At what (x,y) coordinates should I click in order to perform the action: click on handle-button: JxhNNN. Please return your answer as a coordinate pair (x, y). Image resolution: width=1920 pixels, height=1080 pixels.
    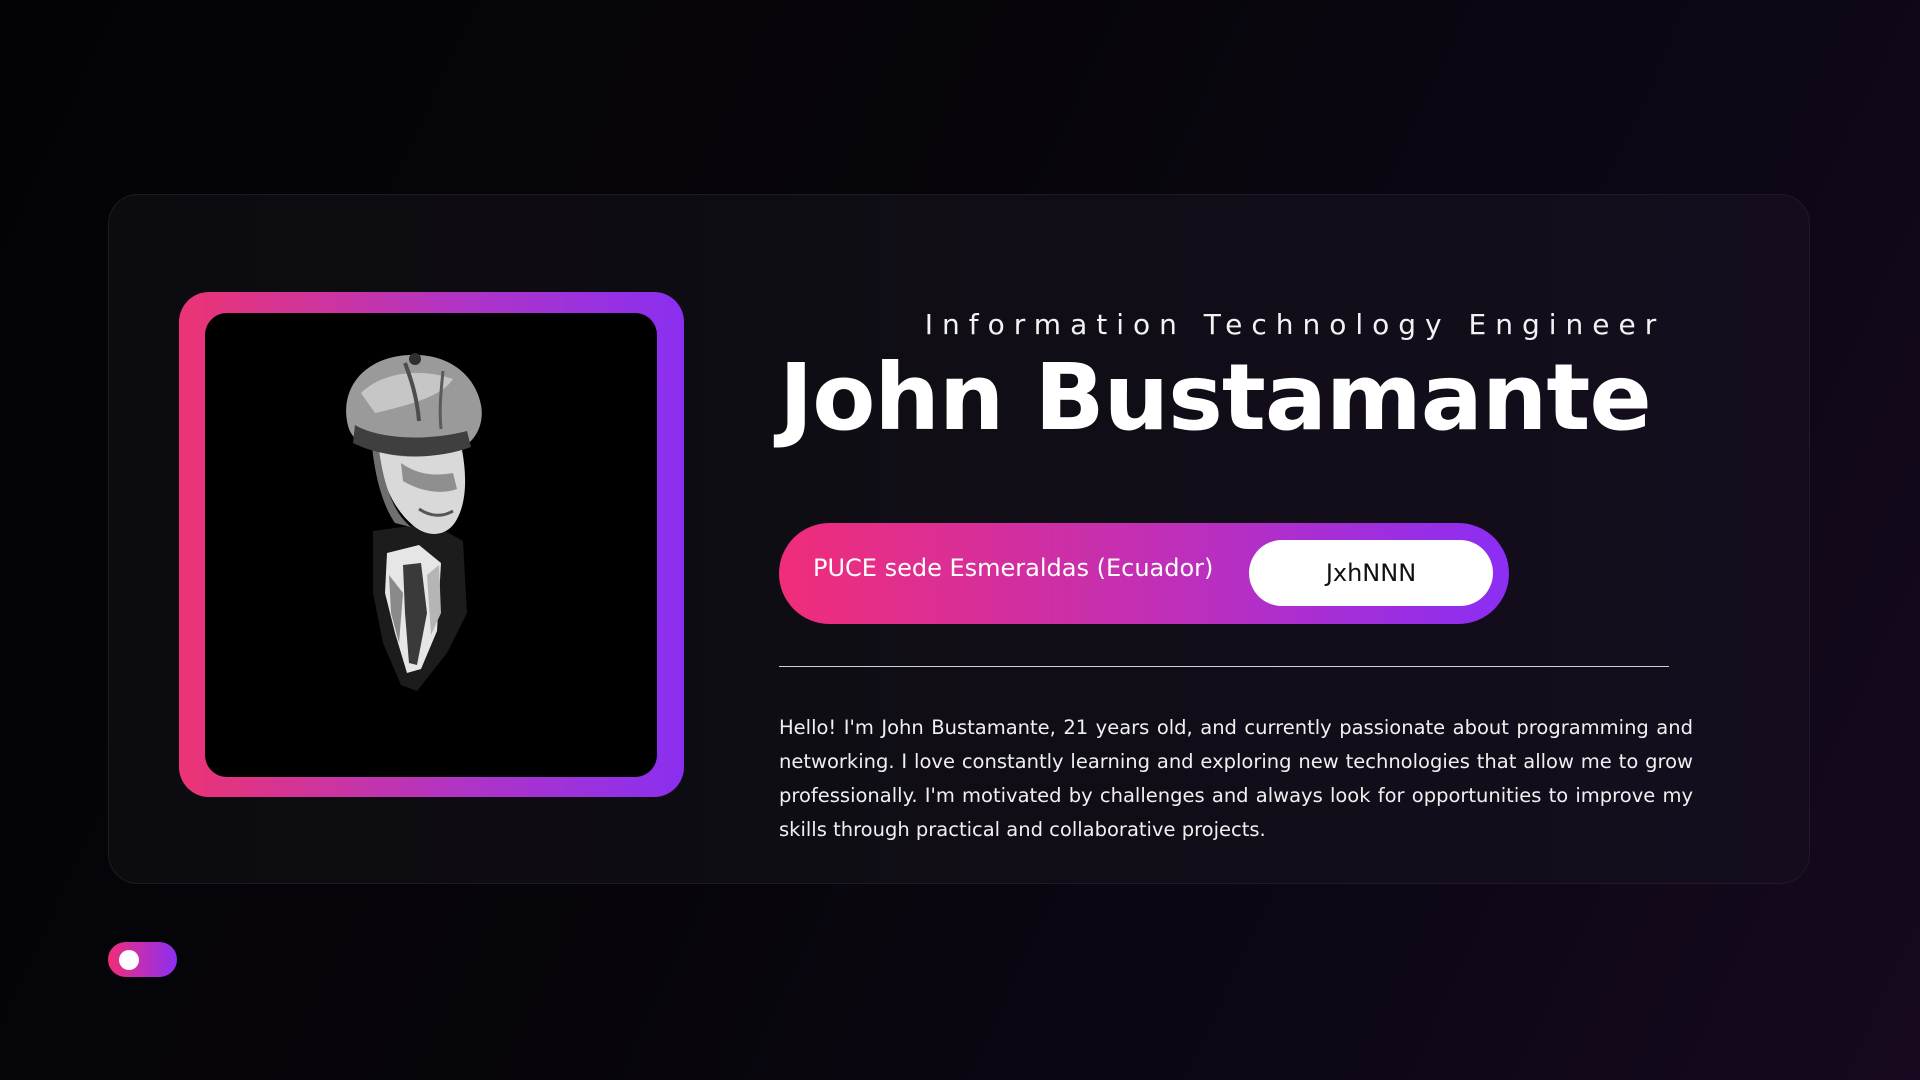
    Looking at the image, I should click on (1371, 573).